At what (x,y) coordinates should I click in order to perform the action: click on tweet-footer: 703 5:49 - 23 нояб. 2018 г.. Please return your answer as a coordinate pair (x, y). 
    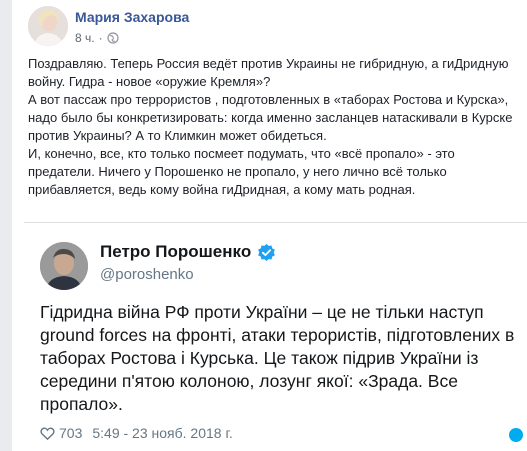
    Looking at the image, I should click on (136, 433).